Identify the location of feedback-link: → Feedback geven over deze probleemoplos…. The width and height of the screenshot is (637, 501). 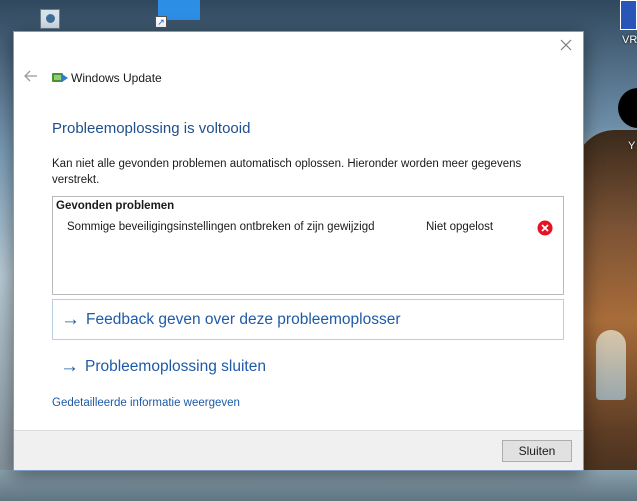
(308, 319).